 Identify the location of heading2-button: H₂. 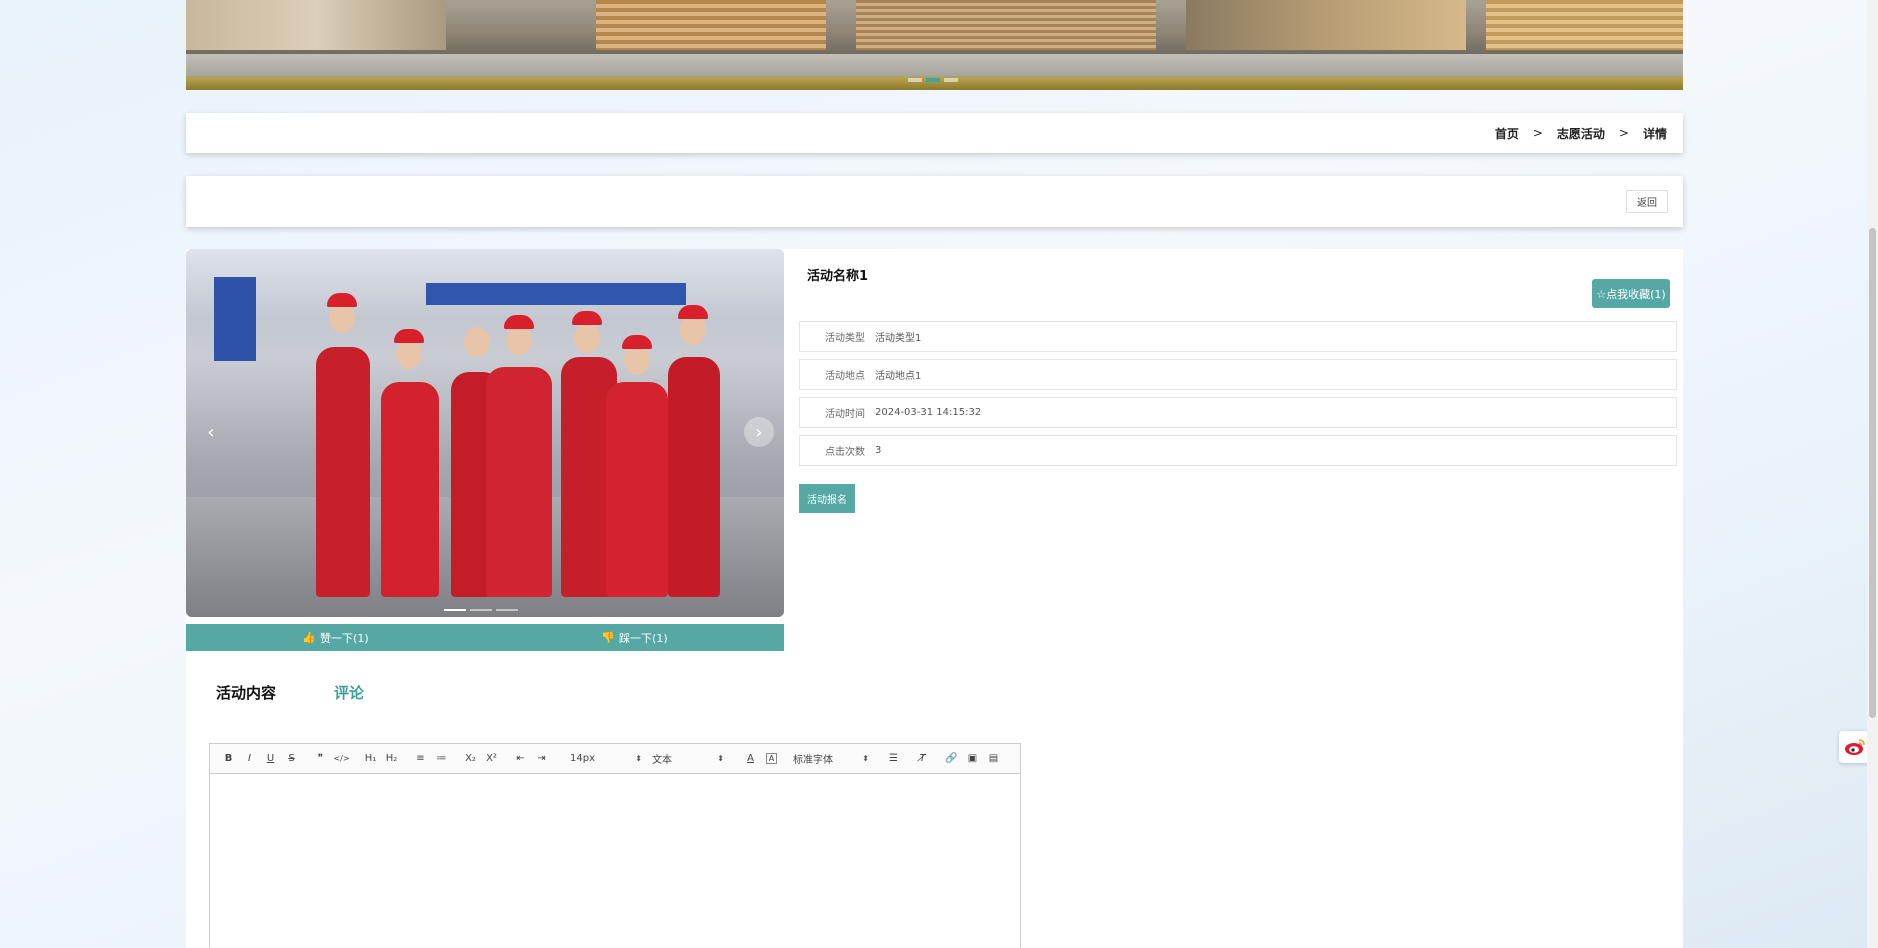
(391, 759).